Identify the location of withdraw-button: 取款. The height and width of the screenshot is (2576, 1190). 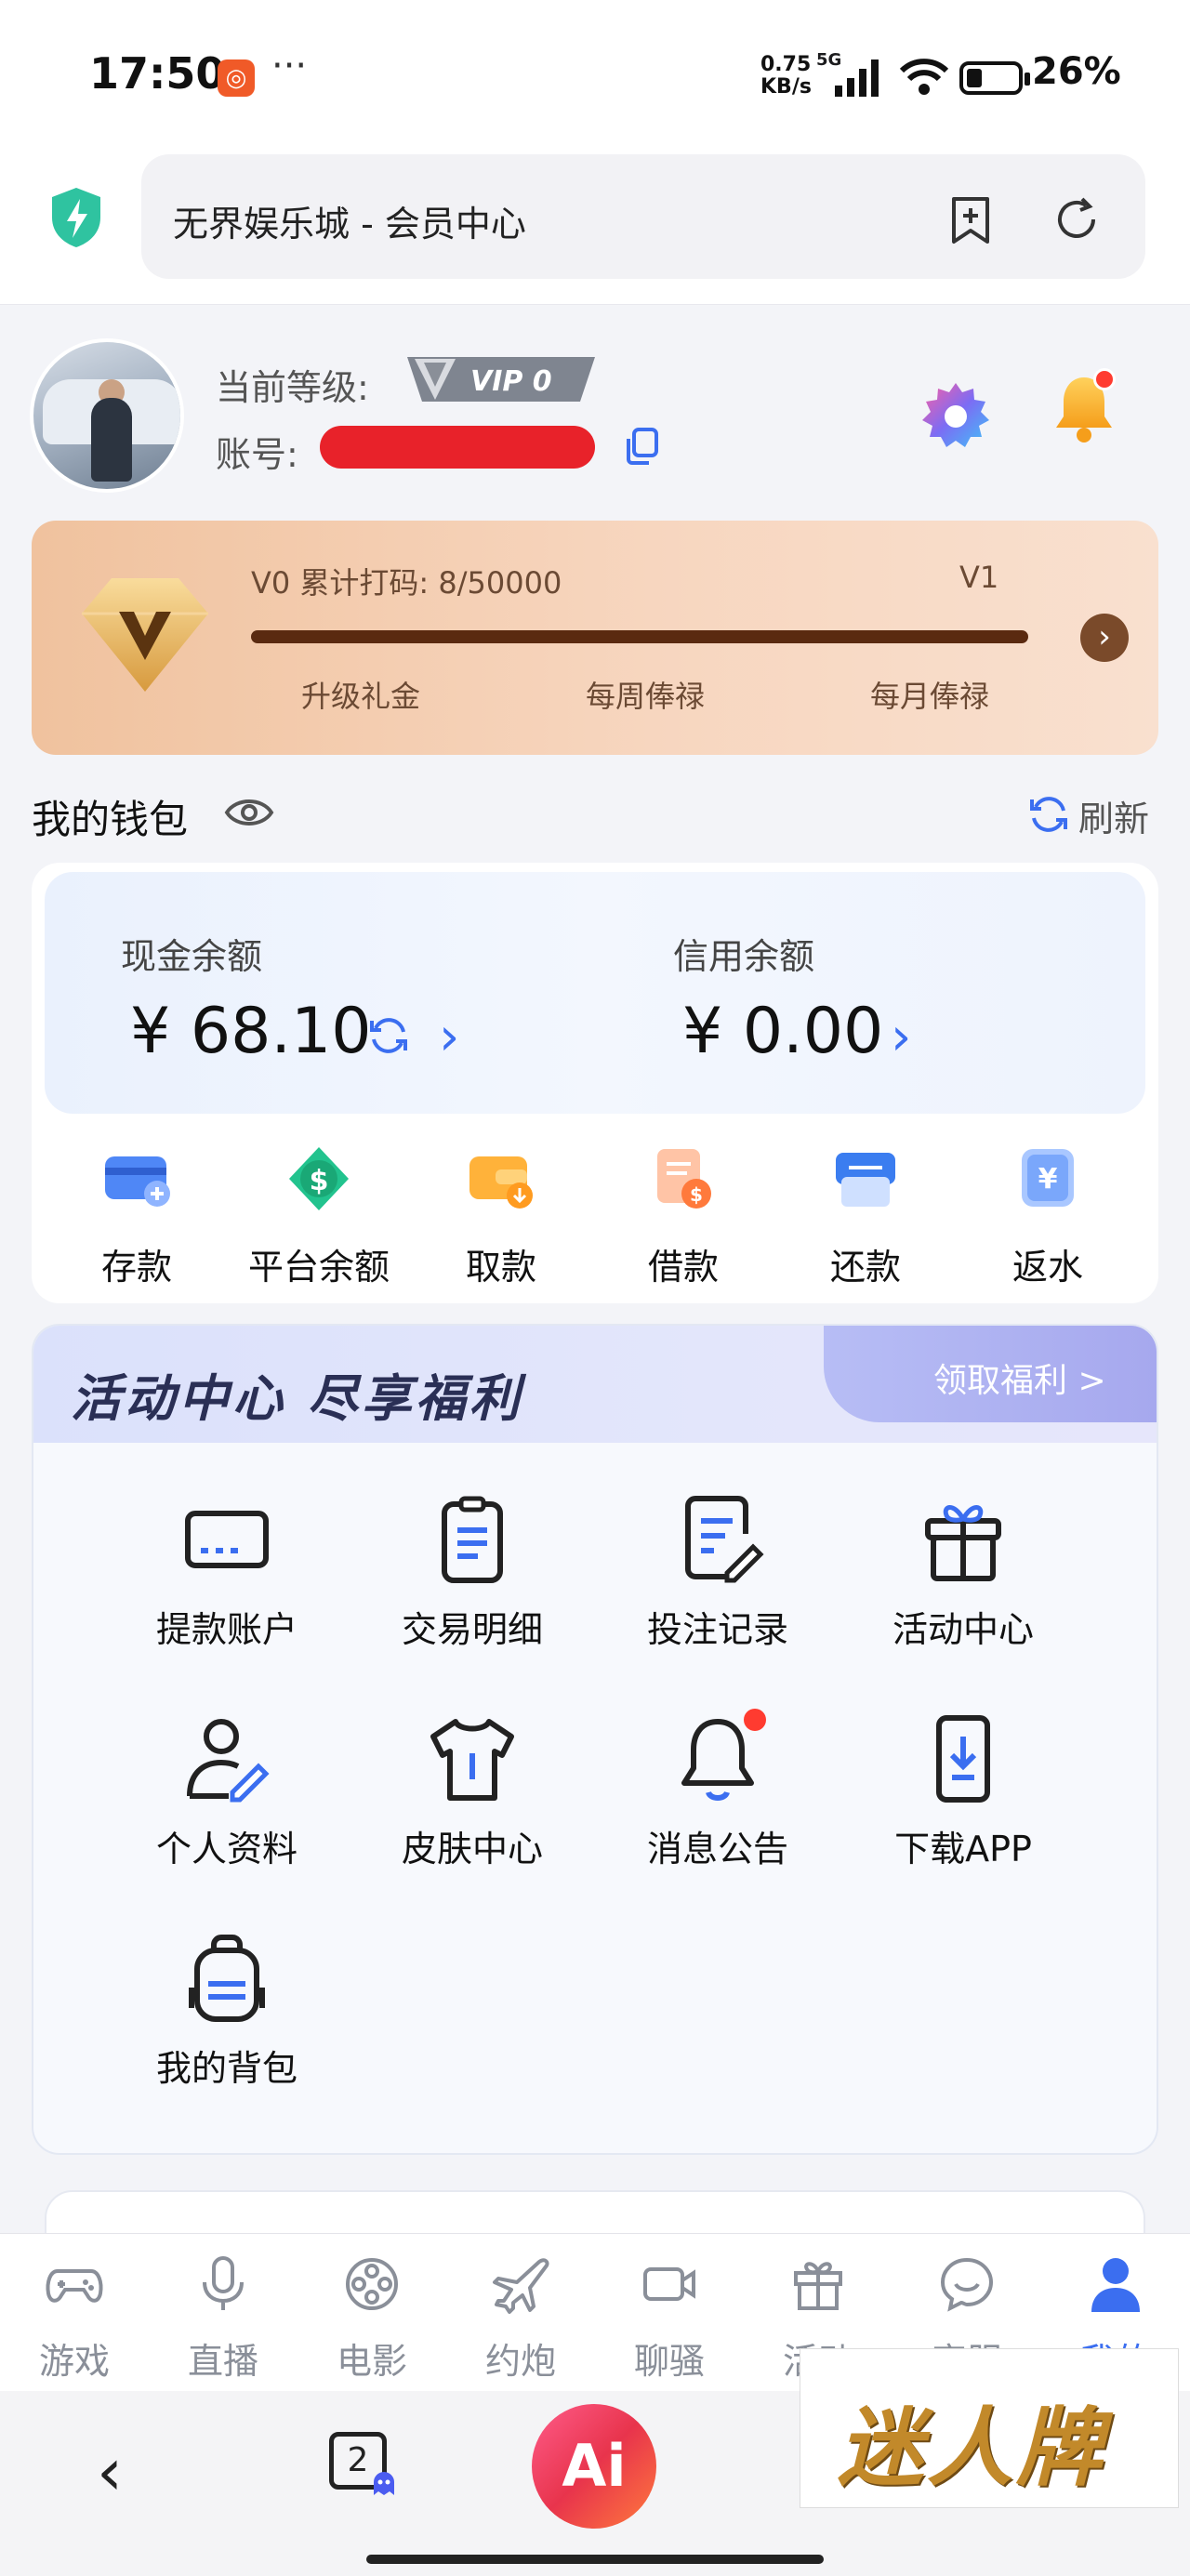
(501, 1221).